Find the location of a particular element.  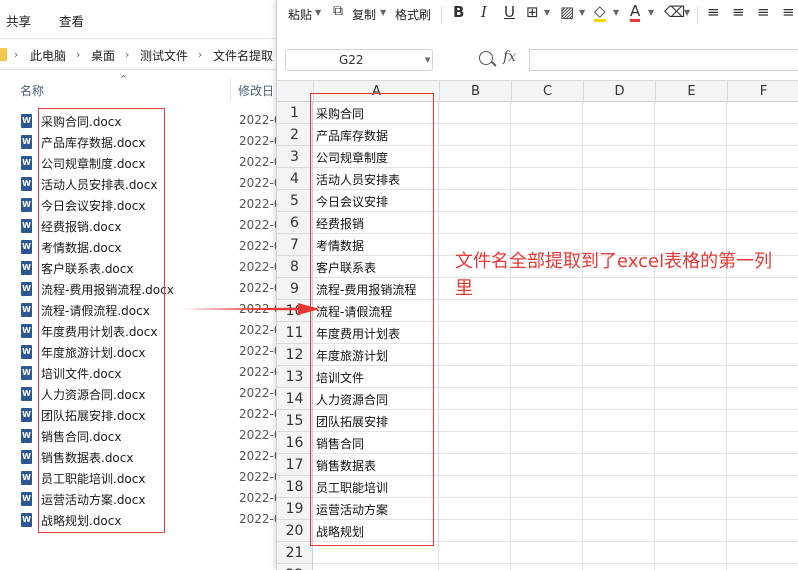

fill-pattern-icon: ▨ is located at coordinates (567, 12).